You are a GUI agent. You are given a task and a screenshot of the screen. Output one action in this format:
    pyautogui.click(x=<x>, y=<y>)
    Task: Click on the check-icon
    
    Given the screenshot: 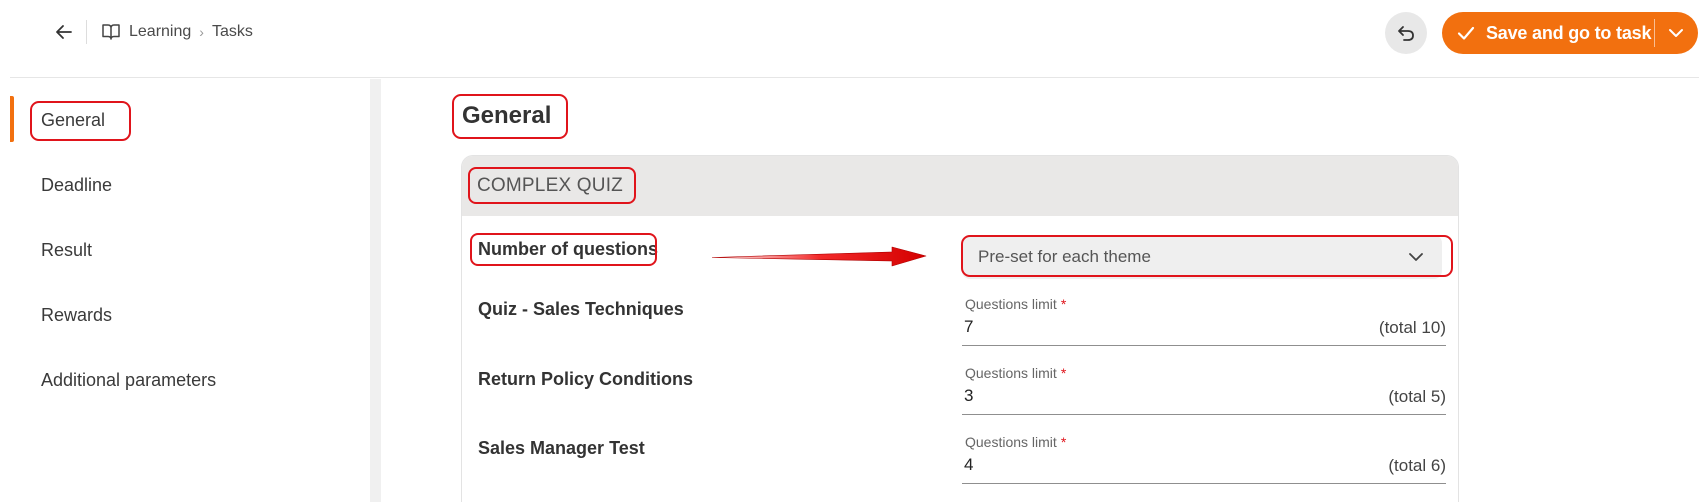 What is the action you would take?
    pyautogui.click(x=1467, y=33)
    